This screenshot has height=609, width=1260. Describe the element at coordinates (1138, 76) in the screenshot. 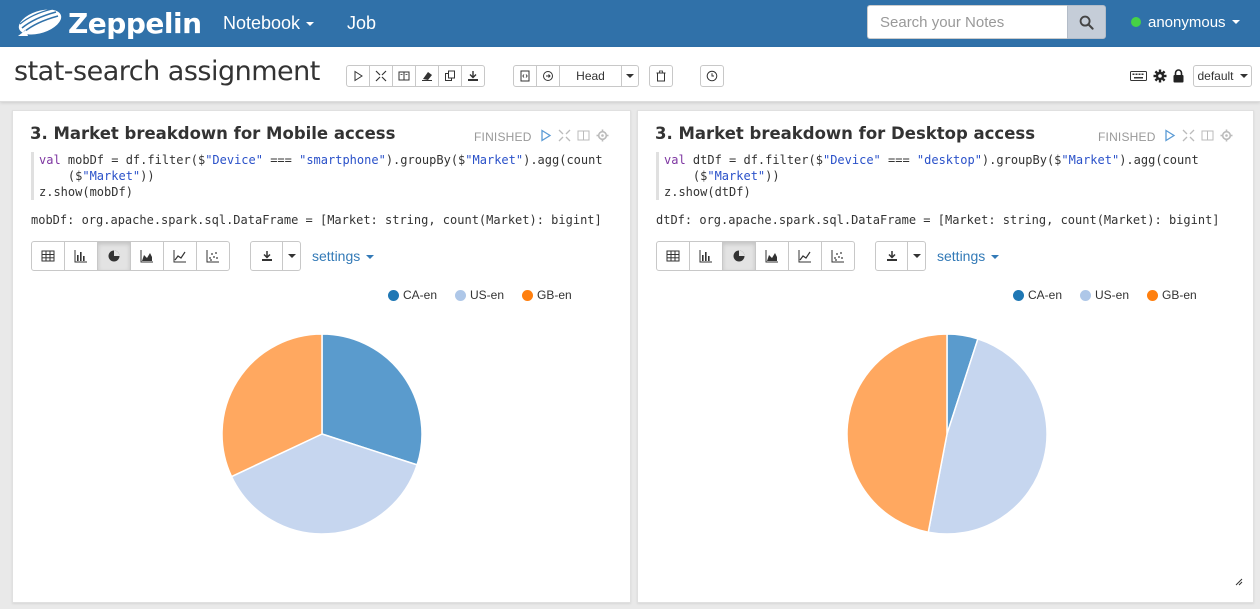

I see `keyboard-icon` at that location.